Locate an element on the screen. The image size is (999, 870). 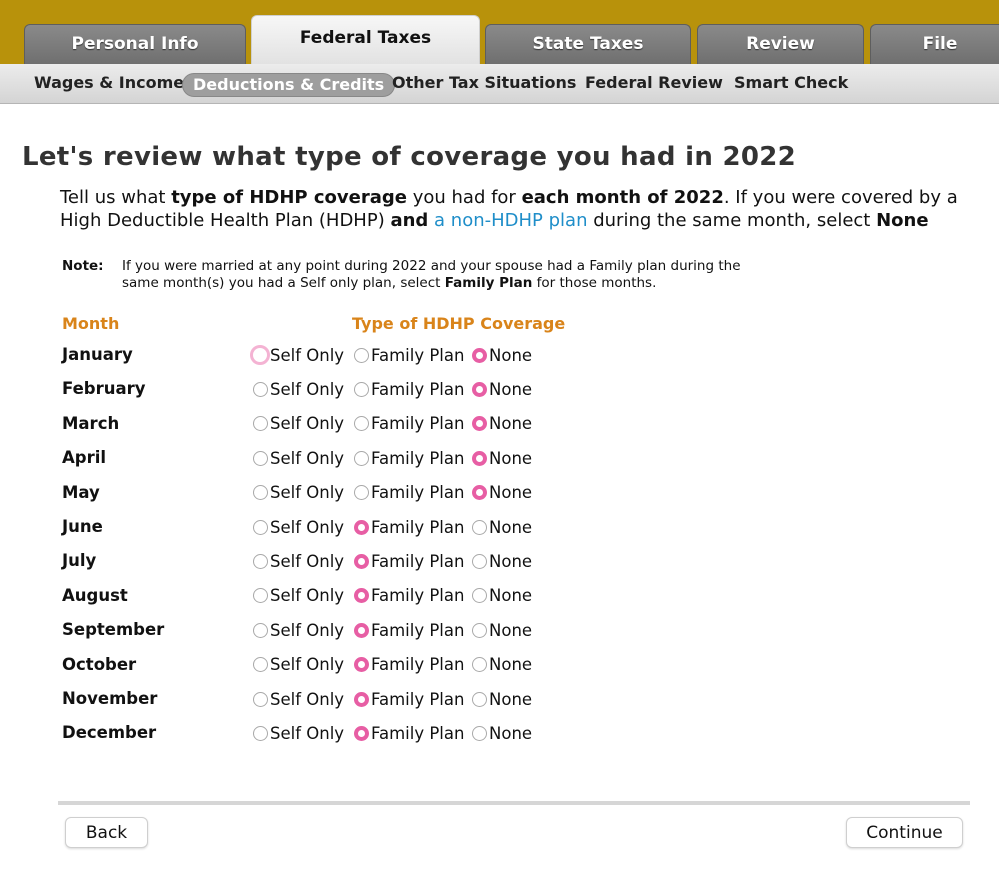
subnav-smart-check: Smart Check is located at coordinates (791, 82).